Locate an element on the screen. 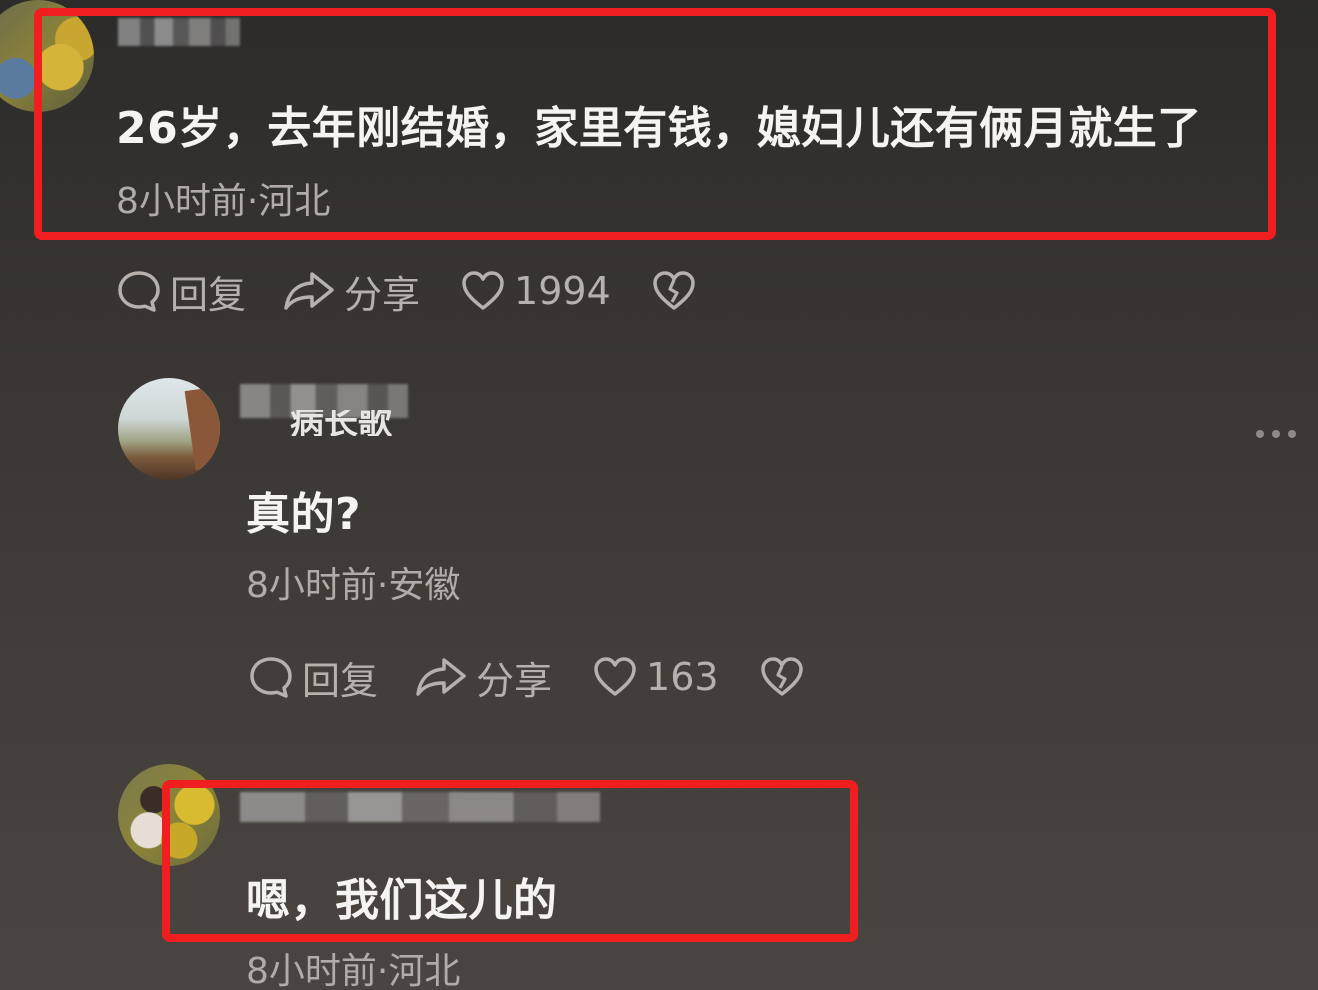 The height and width of the screenshot is (990, 1318). comment-2-actions: 回复 分享 163 is located at coordinates (526, 677).